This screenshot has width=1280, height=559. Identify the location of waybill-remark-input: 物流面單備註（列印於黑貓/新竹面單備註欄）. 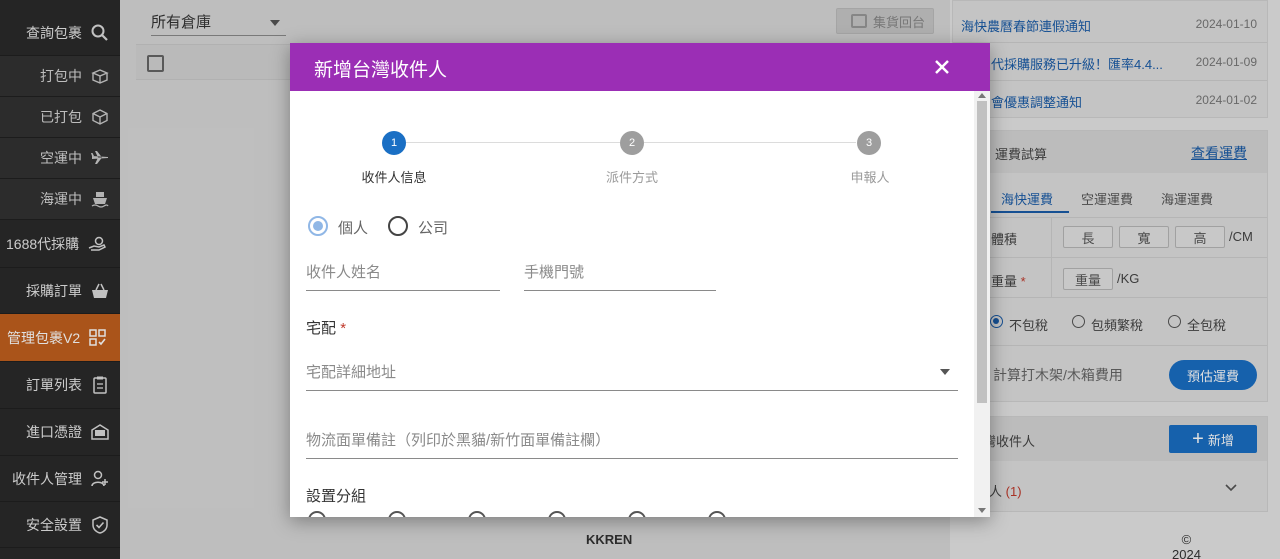
(632, 444).